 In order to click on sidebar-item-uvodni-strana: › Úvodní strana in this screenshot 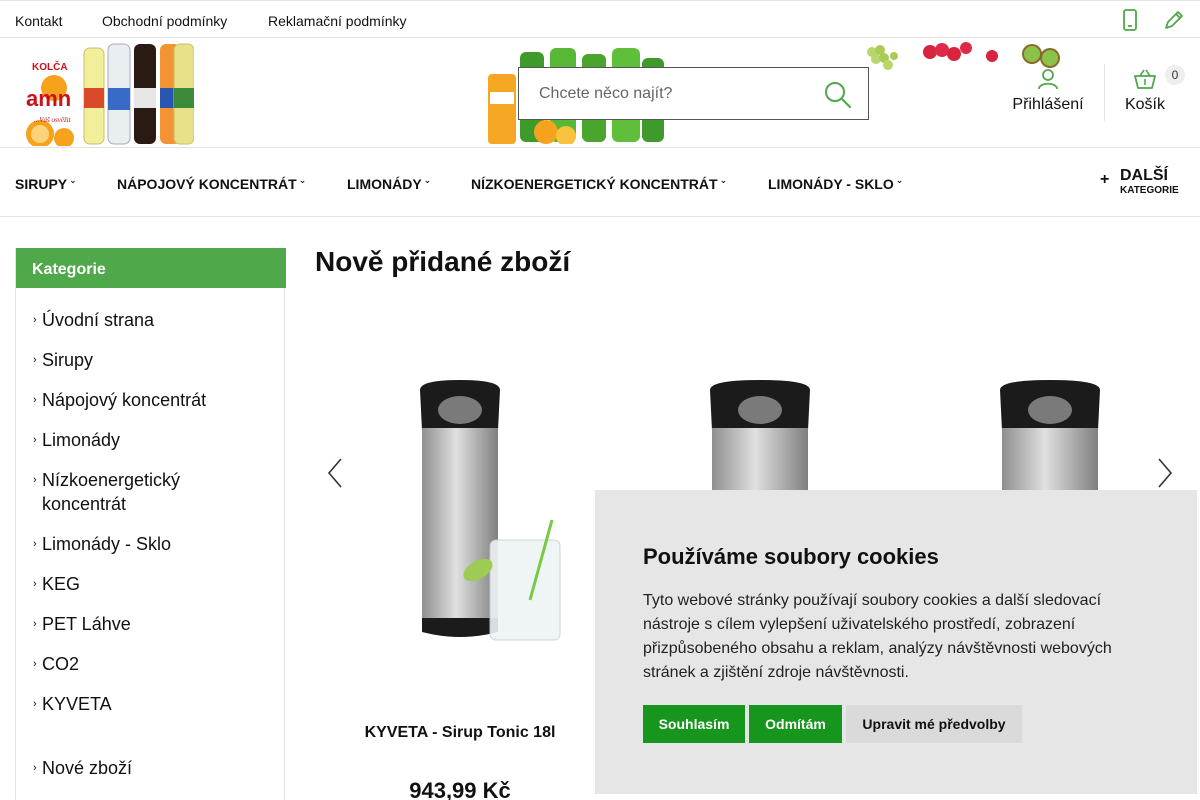, I will do `click(147, 320)`.